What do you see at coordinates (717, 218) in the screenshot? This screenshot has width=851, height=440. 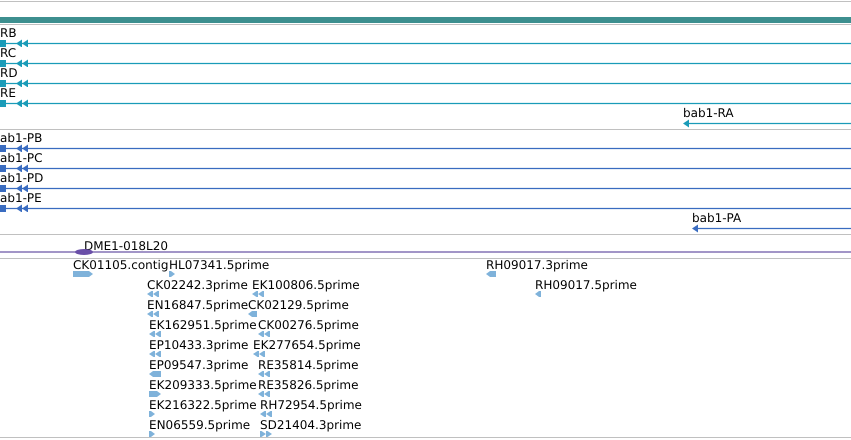 I see `gene-label: bab1-PA` at bounding box center [717, 218].